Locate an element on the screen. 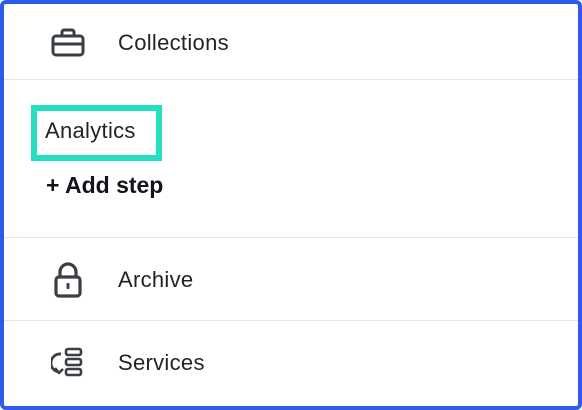 The width and height of the screenshot is (582, 410). lock-icon is located at coordinates (68, 279).